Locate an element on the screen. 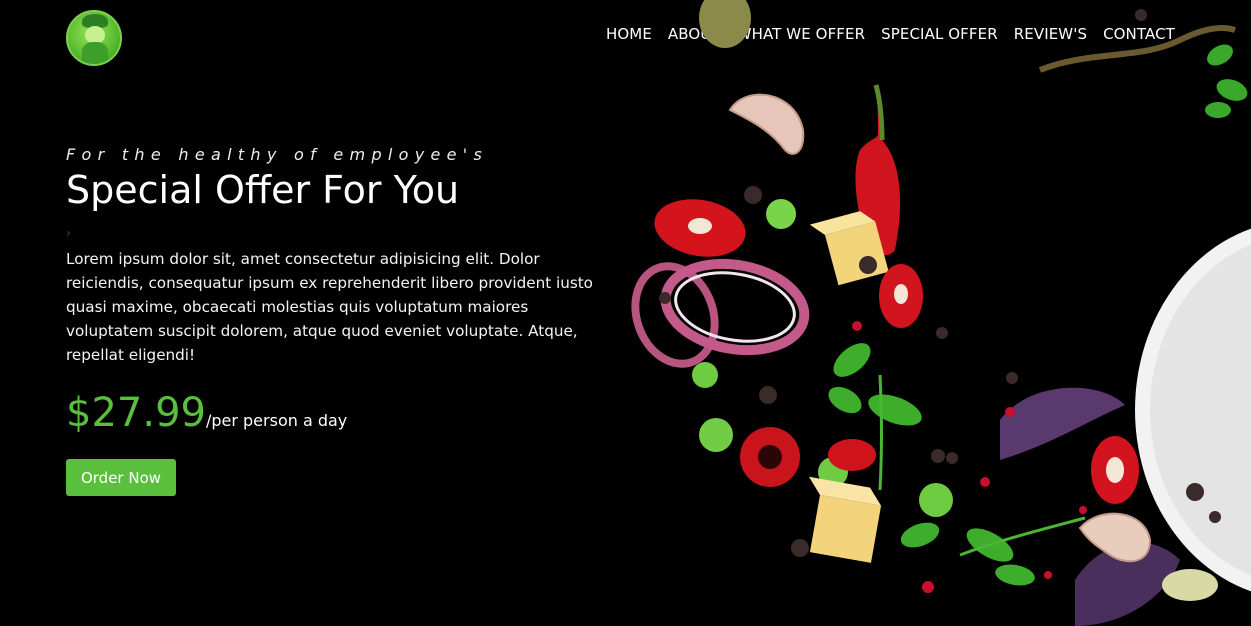  hero-title: Special Offer For You is located at coordinates (263, 190).